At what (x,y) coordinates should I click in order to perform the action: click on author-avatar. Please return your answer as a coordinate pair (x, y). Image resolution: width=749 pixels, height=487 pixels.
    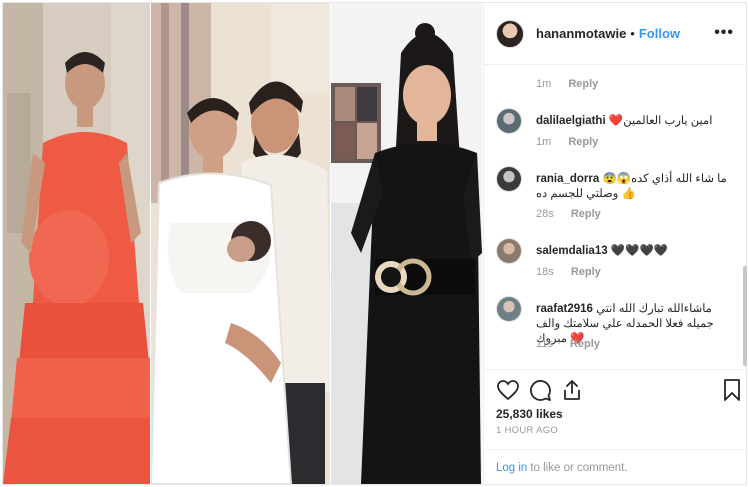
    Looking at the image, I should click on (510, 33).